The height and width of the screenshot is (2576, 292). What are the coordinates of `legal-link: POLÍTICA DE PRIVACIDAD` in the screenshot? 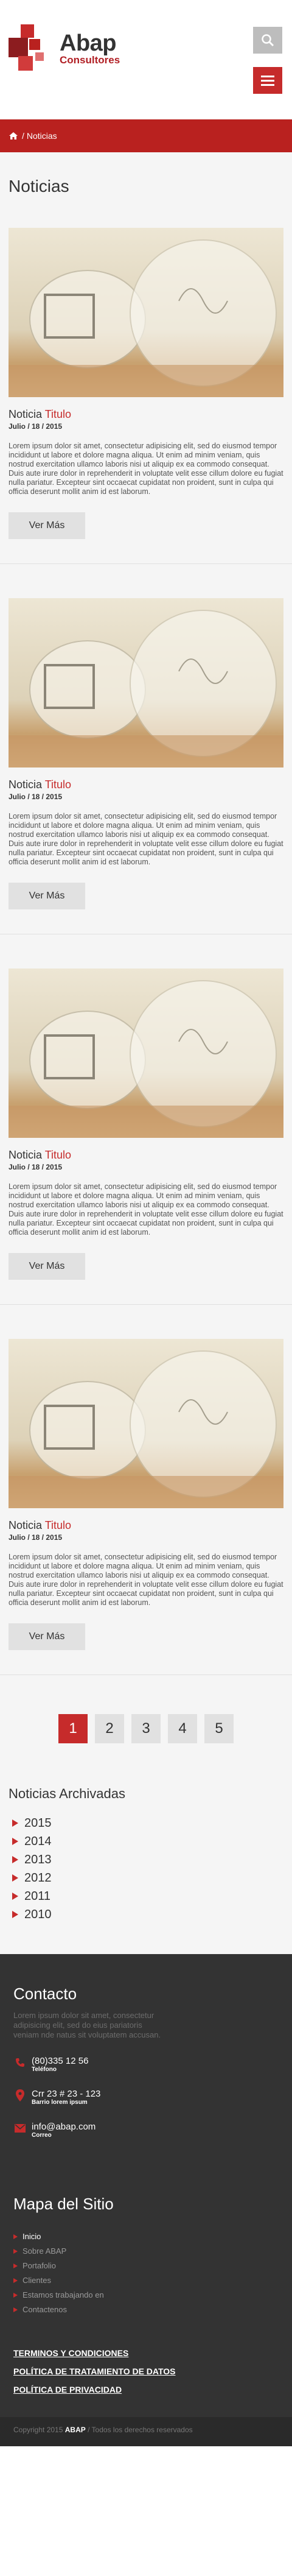 It's located at (146, 2389).